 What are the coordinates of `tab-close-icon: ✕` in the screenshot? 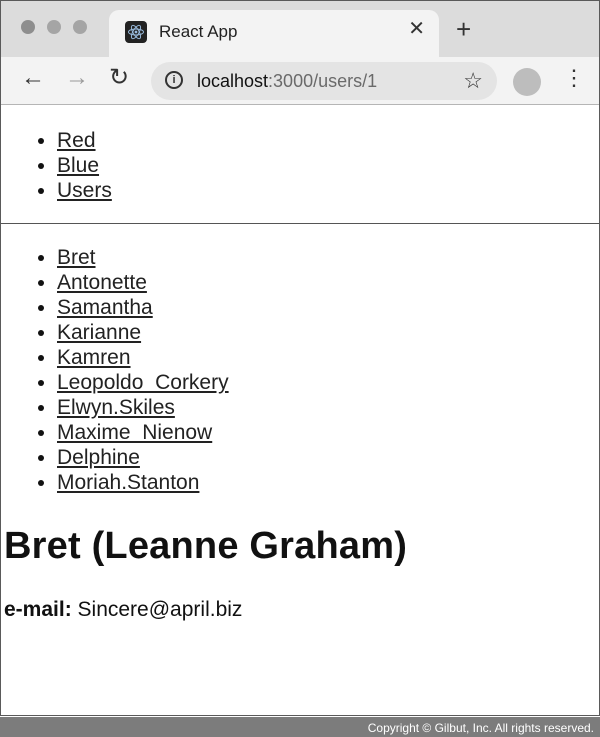 It's located at (416, 29).